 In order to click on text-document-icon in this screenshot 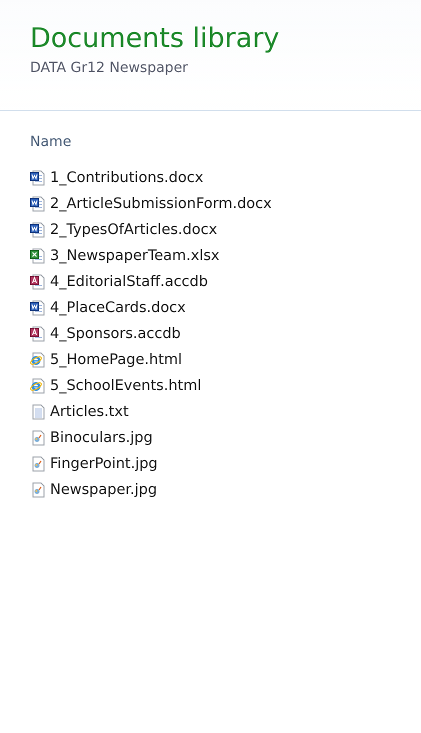, I will do `click(38, 412)`.